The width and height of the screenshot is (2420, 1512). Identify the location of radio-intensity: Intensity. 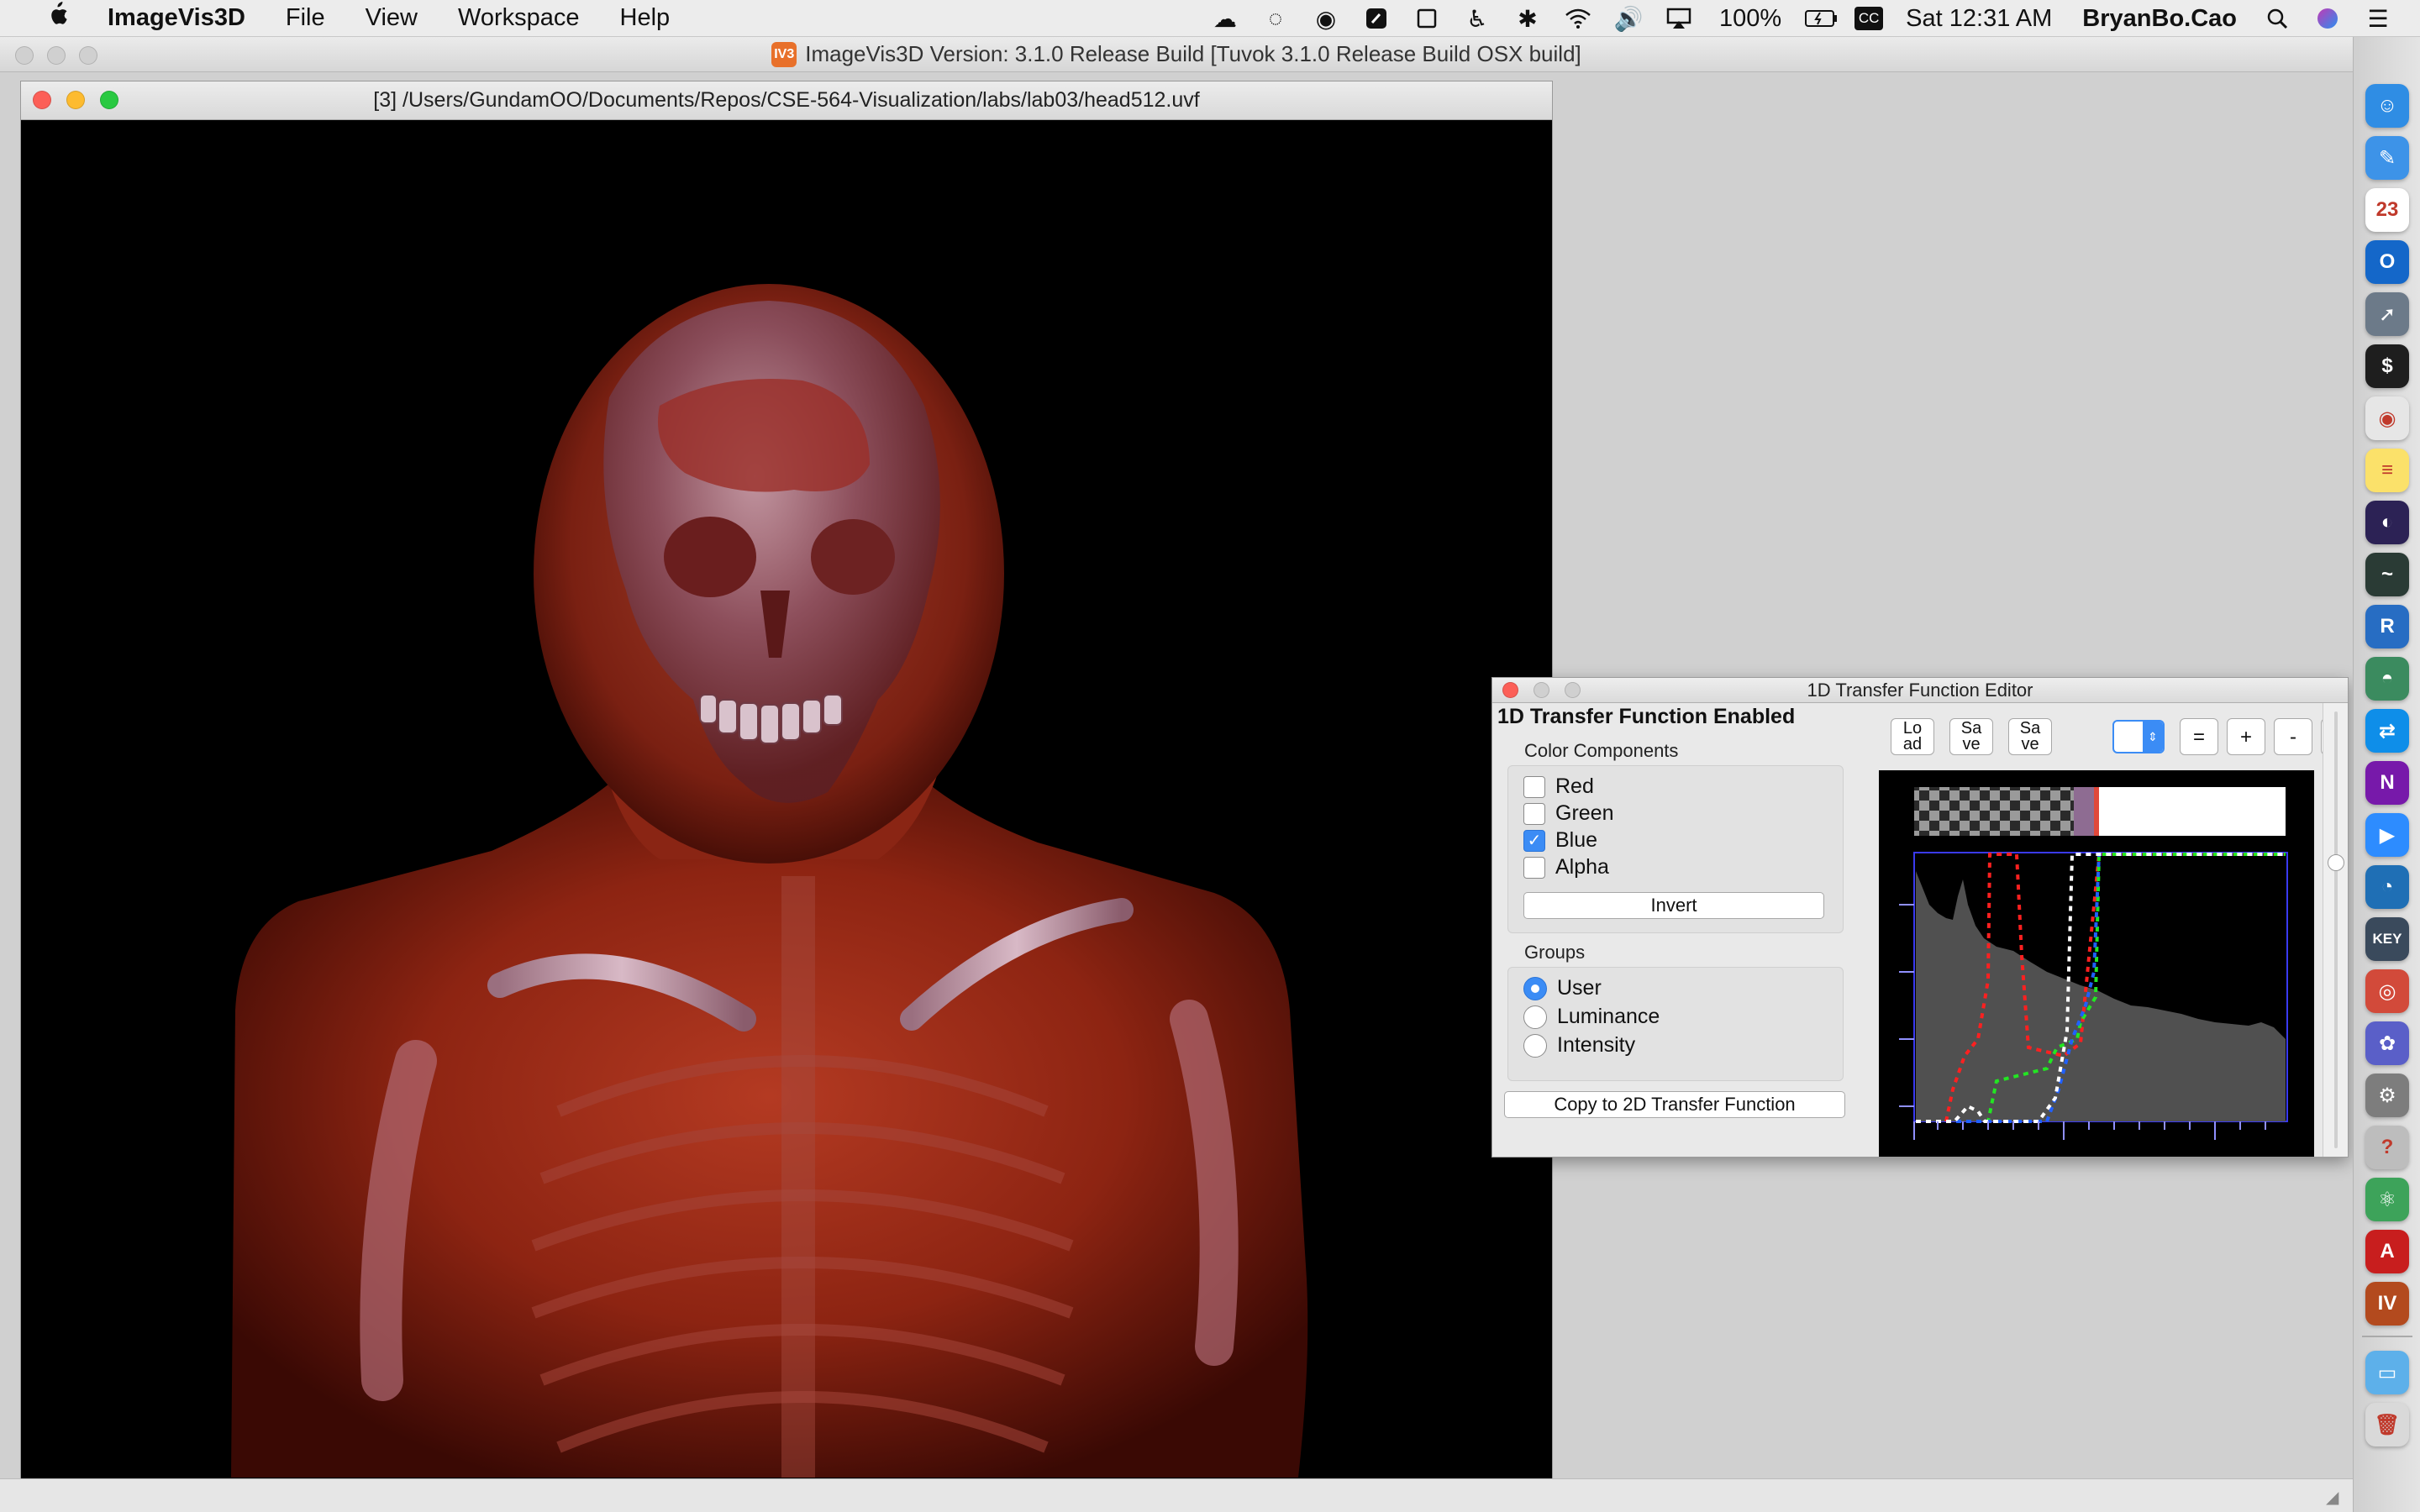
(1579, 1045).